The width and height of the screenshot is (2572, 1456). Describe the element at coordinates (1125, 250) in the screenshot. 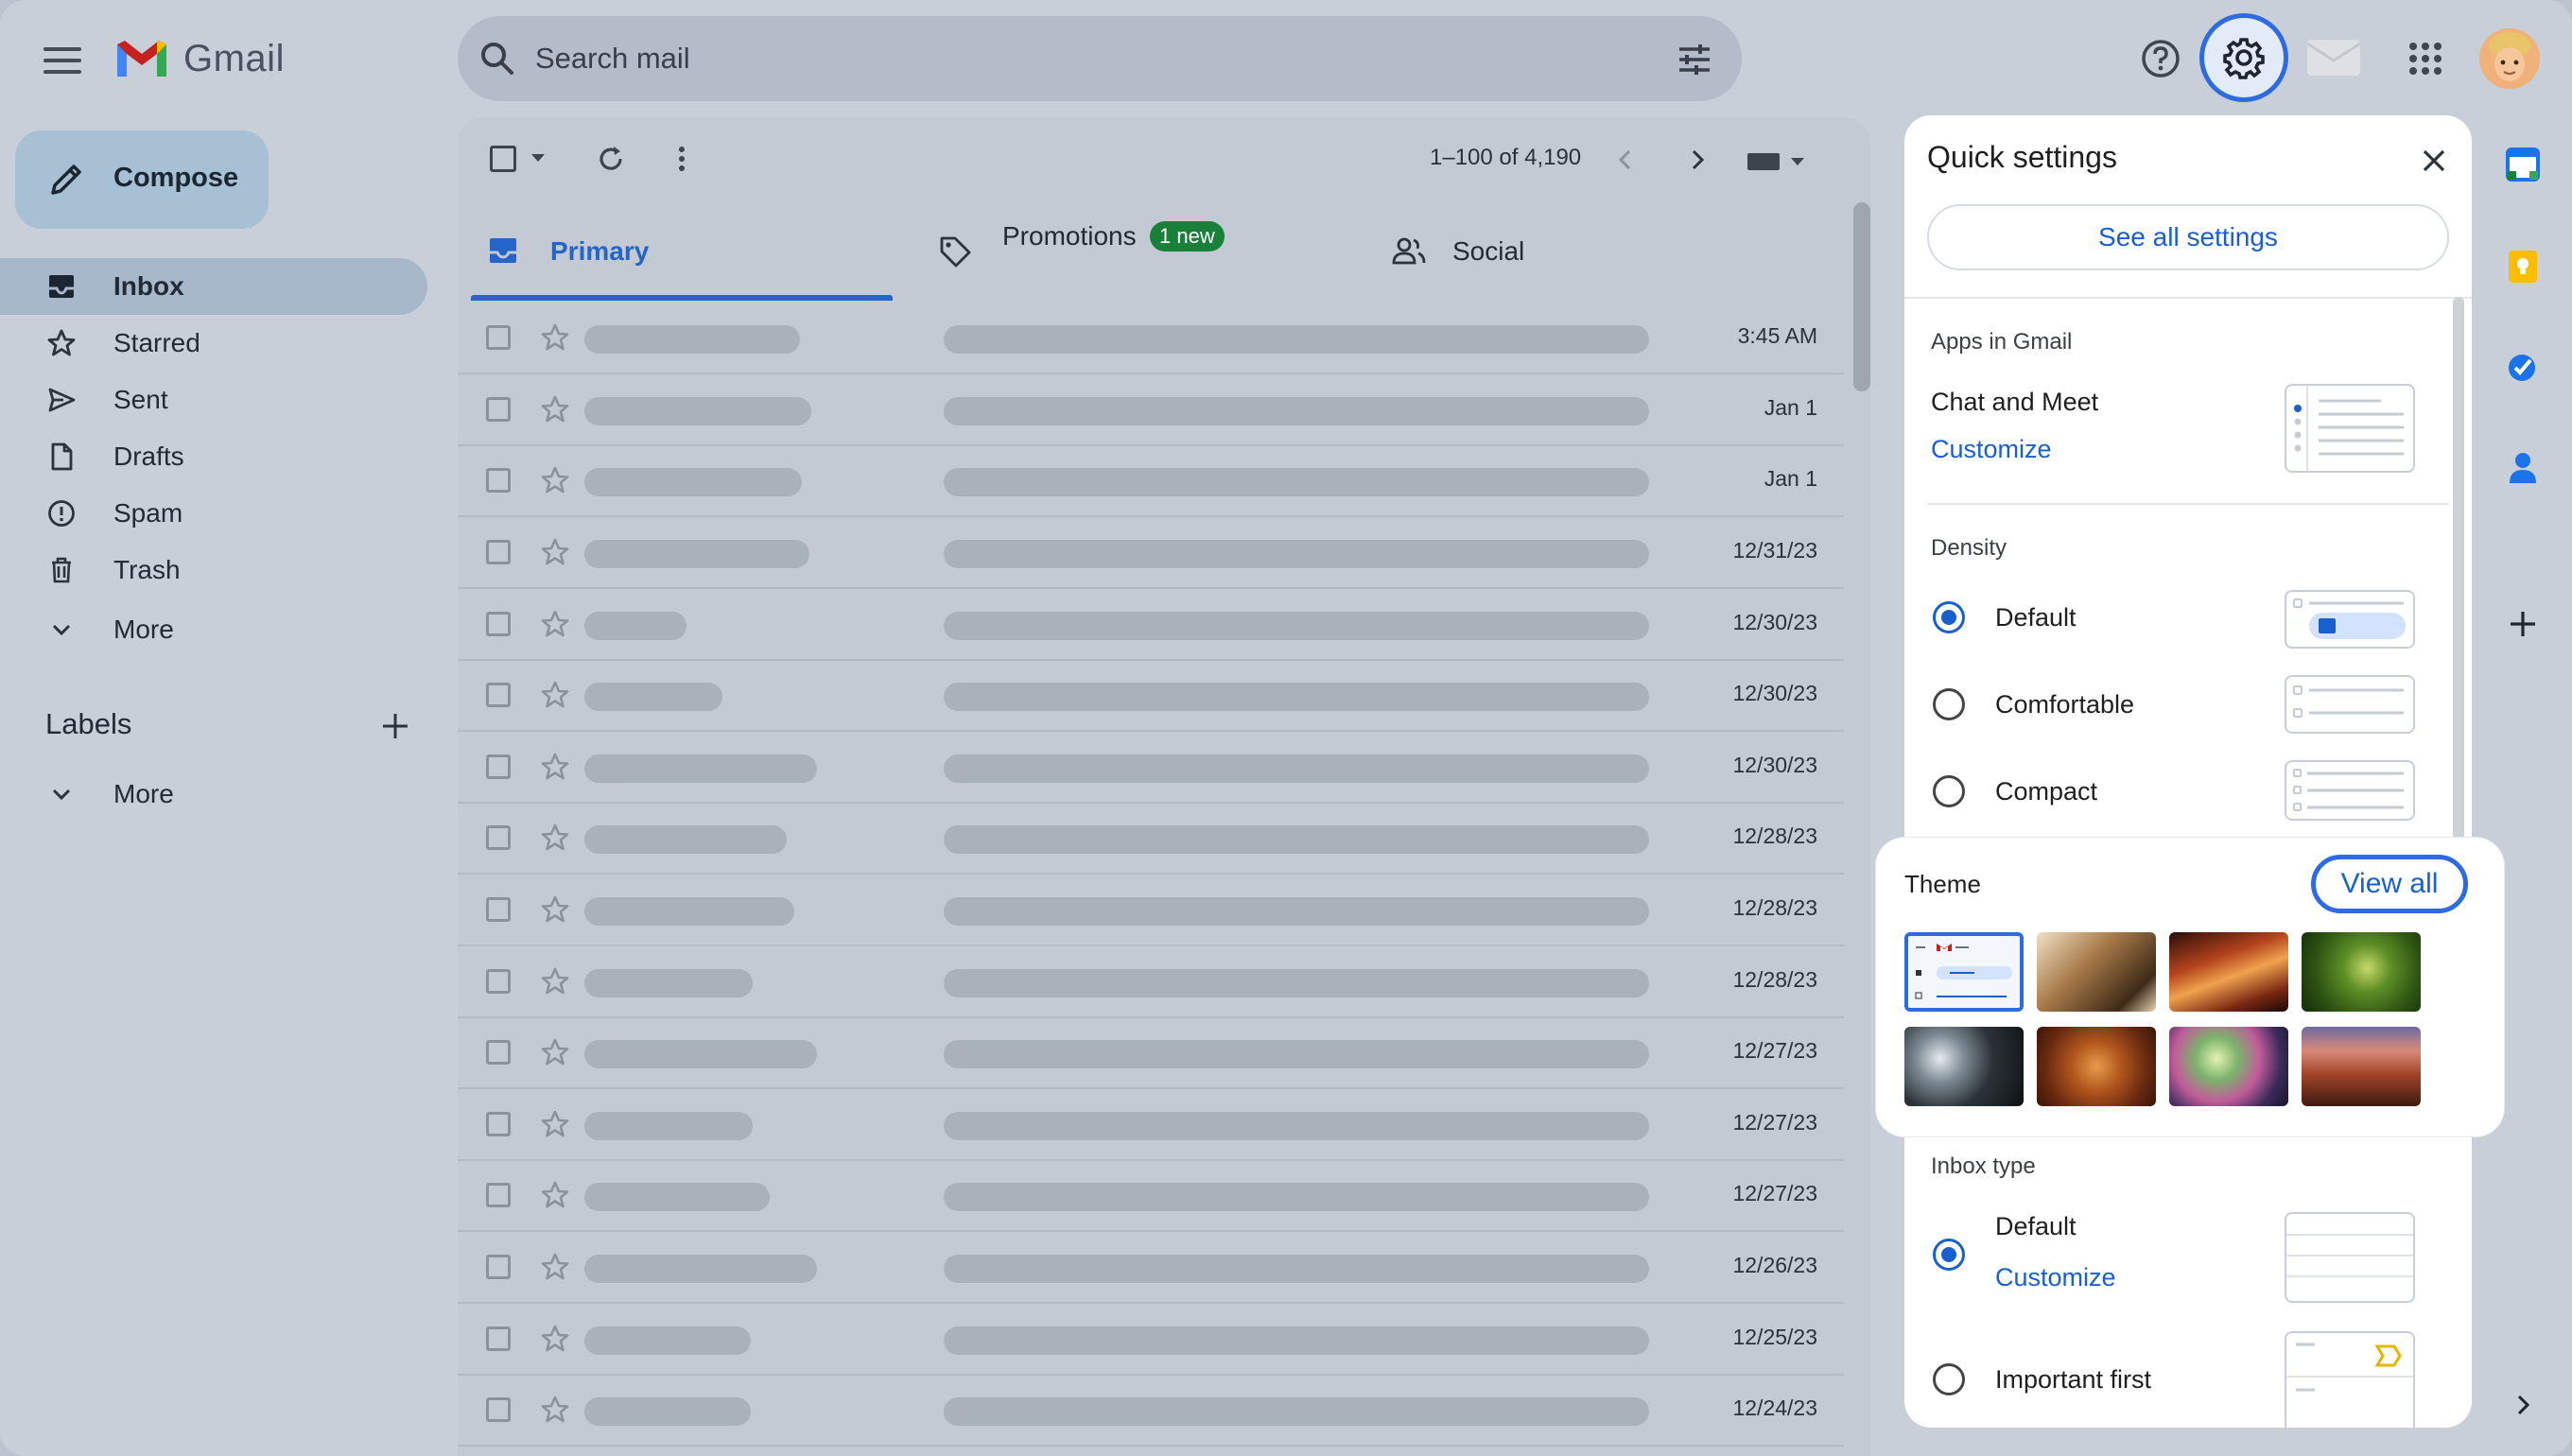

I see `tab-promotions: Promotions 1 new` at that location.